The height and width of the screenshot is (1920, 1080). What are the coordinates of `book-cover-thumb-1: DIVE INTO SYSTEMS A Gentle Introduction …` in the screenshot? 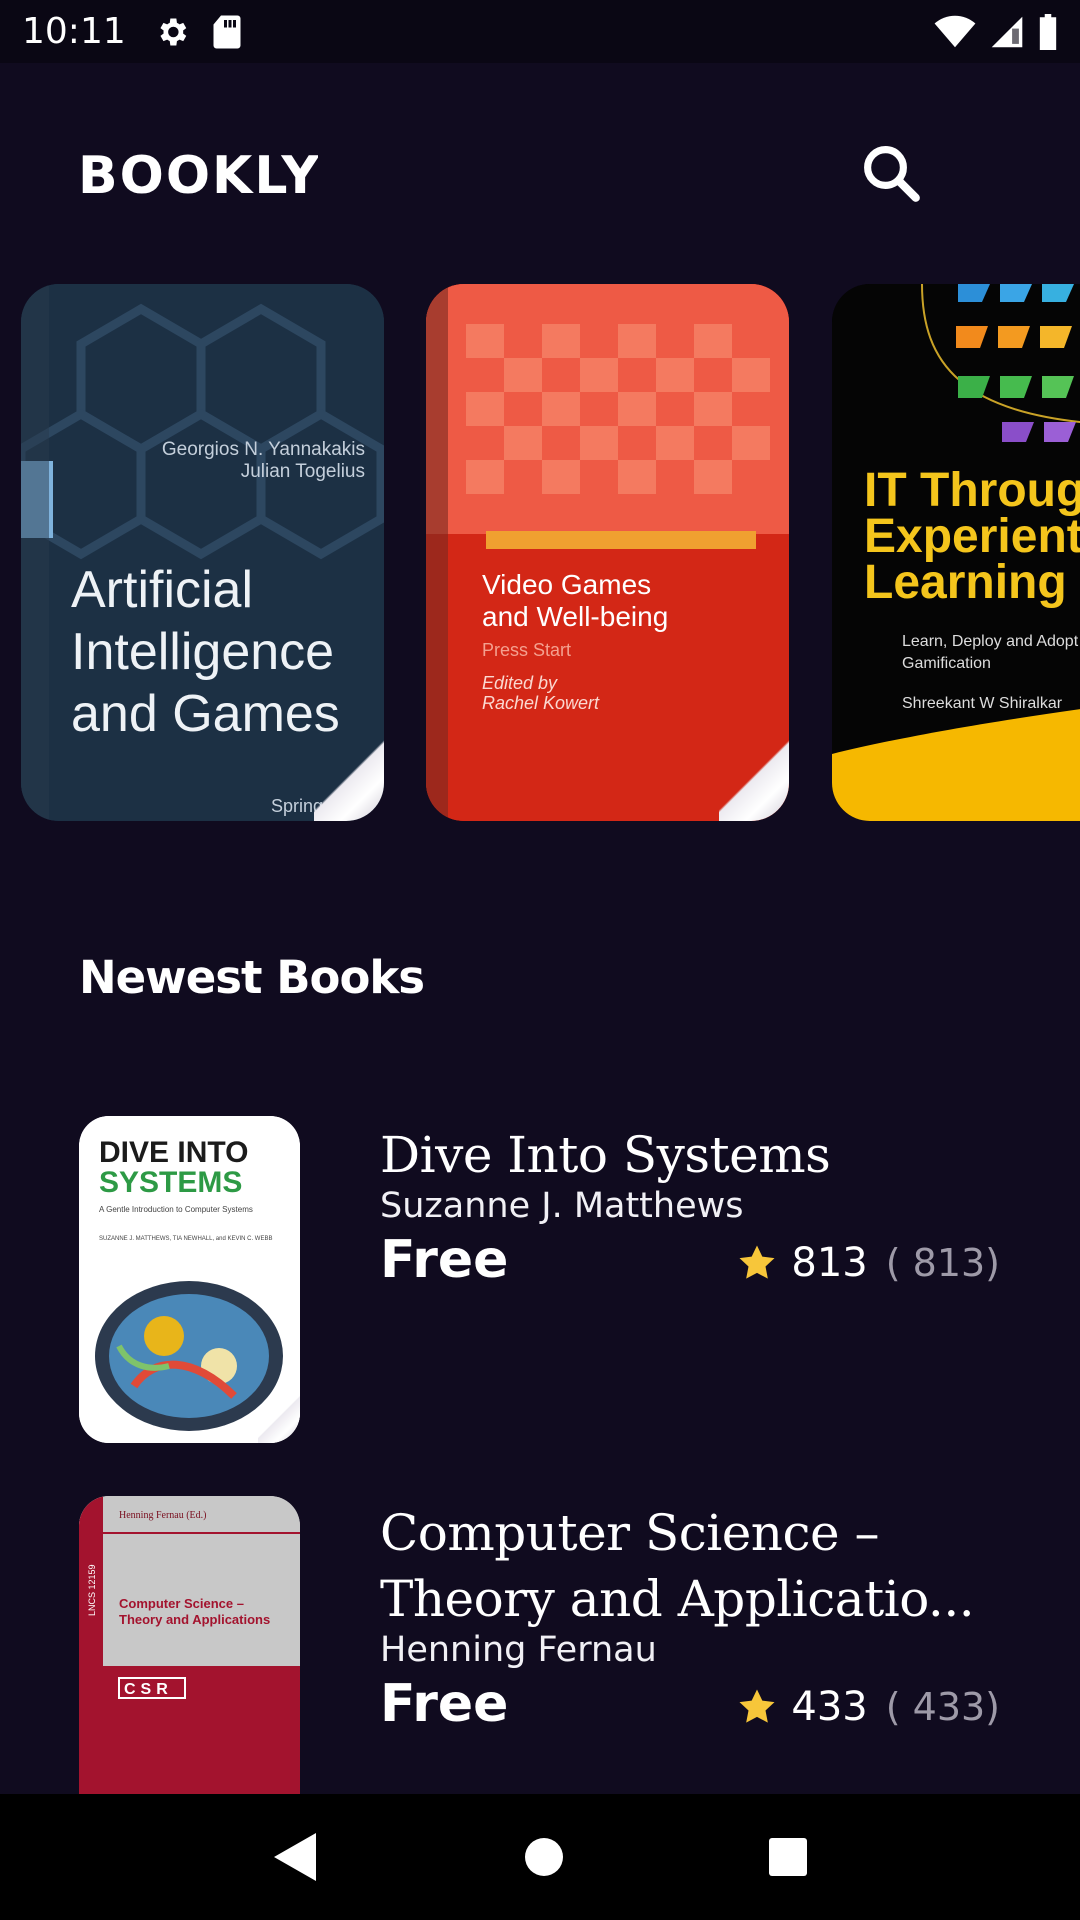 It's located at (189, 1279).